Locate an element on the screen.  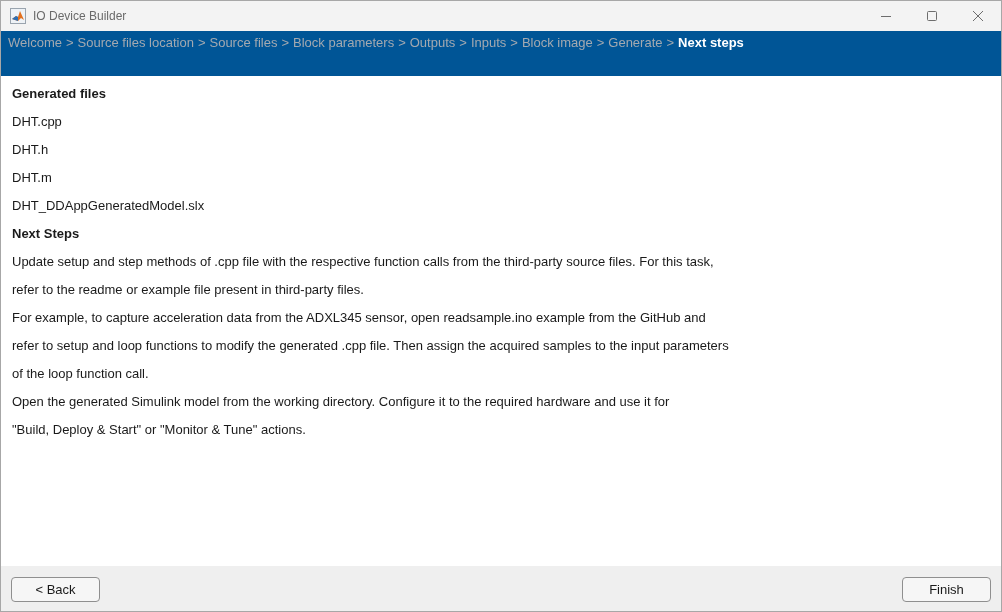
instruction-text: Open the generated Simulink model from the working directory. Configure it to the required hardware and use it for is located at coordinates (341, 402).